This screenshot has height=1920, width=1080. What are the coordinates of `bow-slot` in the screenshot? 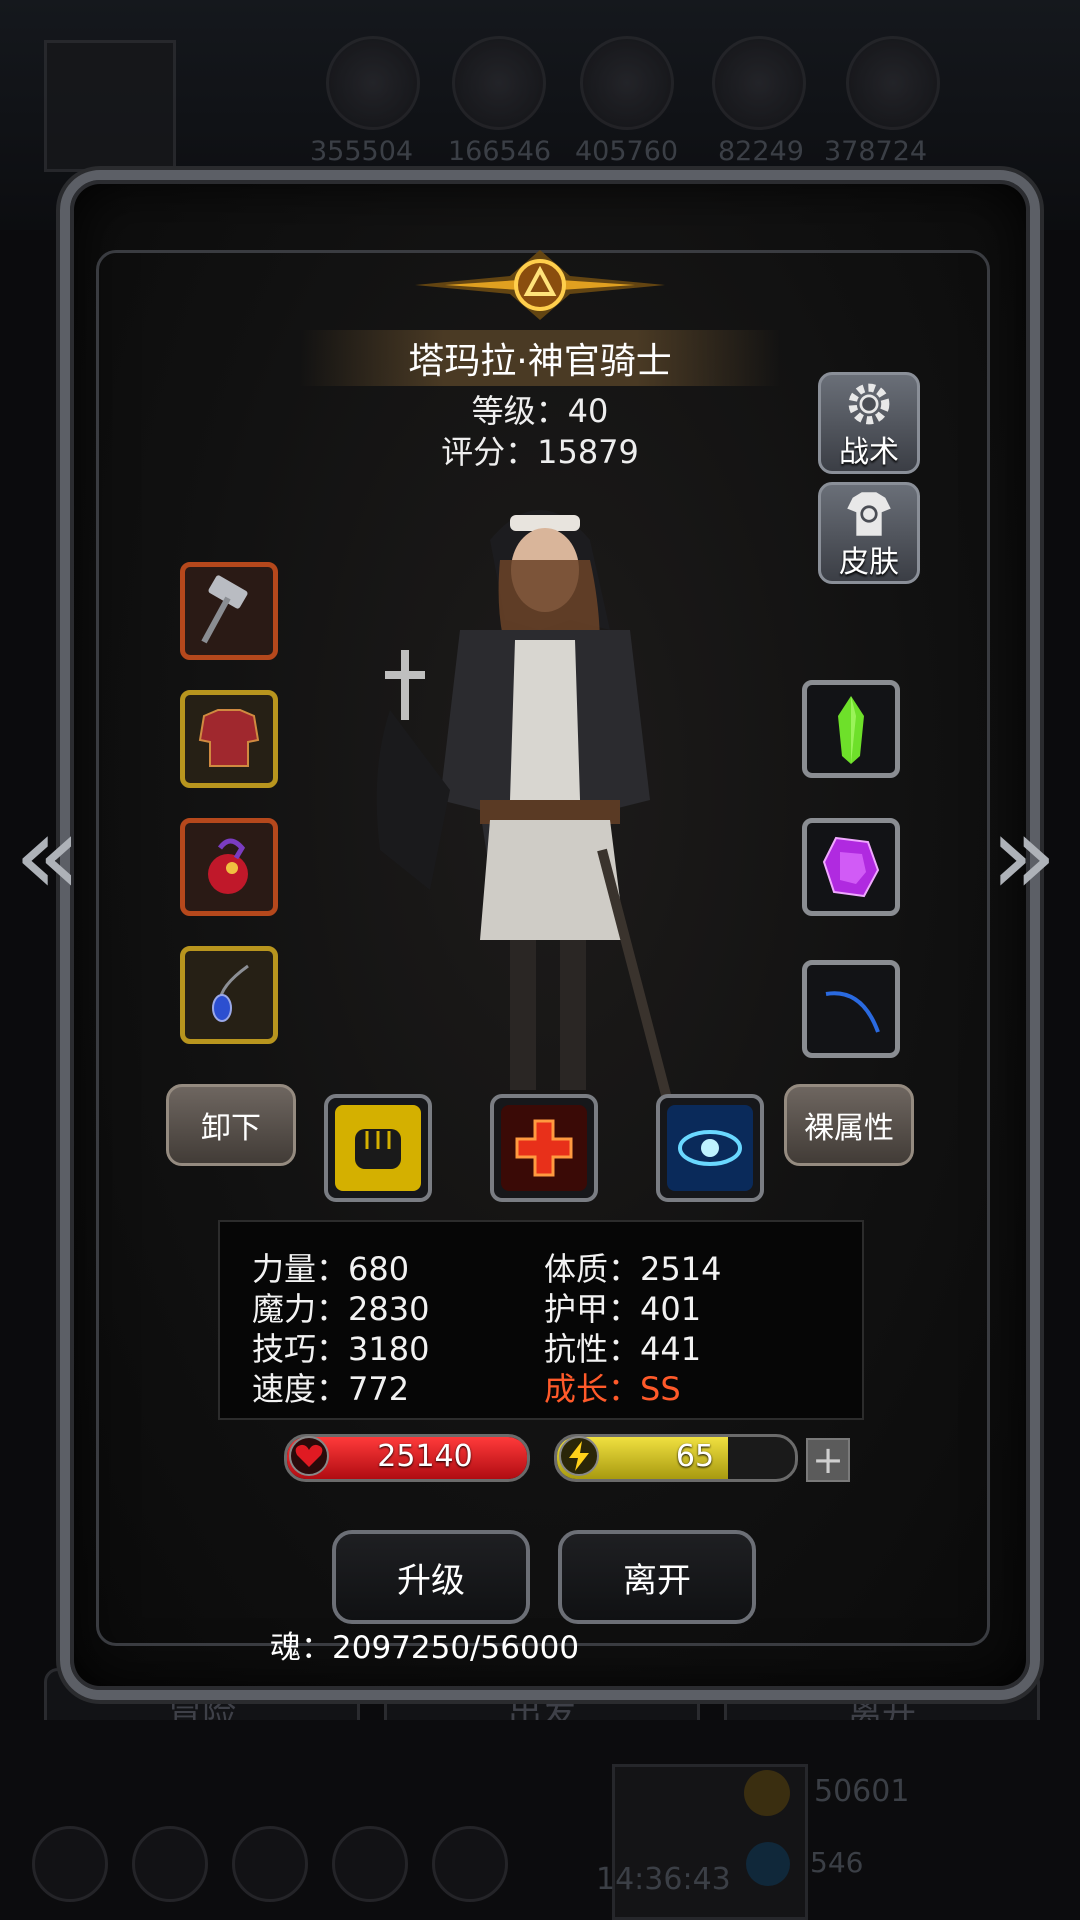 It's located at (851, 1009).